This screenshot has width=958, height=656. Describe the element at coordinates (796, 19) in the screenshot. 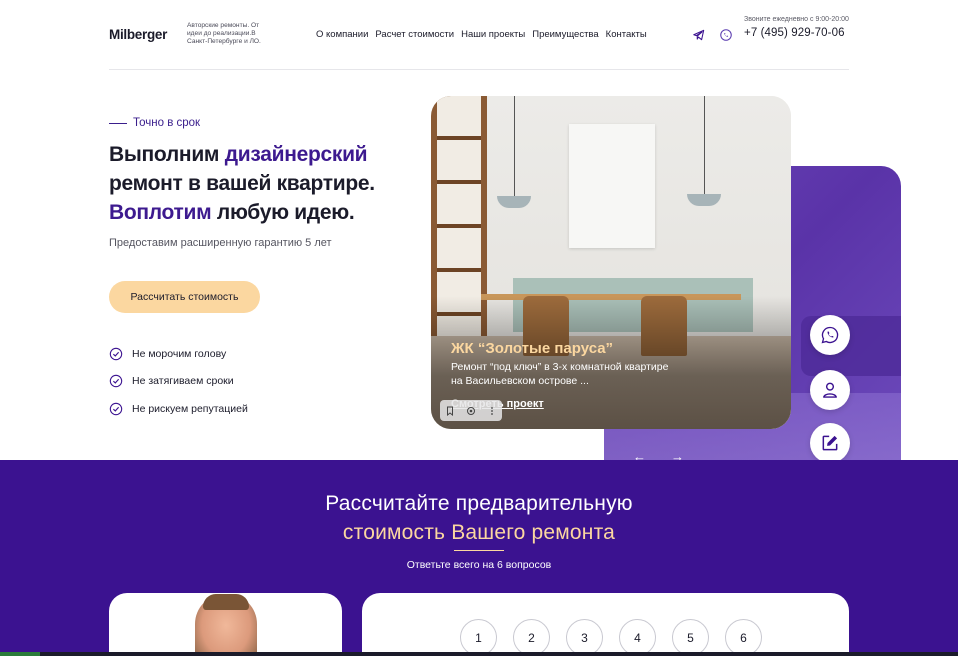

I see `working-hours: Звоните ежедневно с 9:00-20:00` at that location.